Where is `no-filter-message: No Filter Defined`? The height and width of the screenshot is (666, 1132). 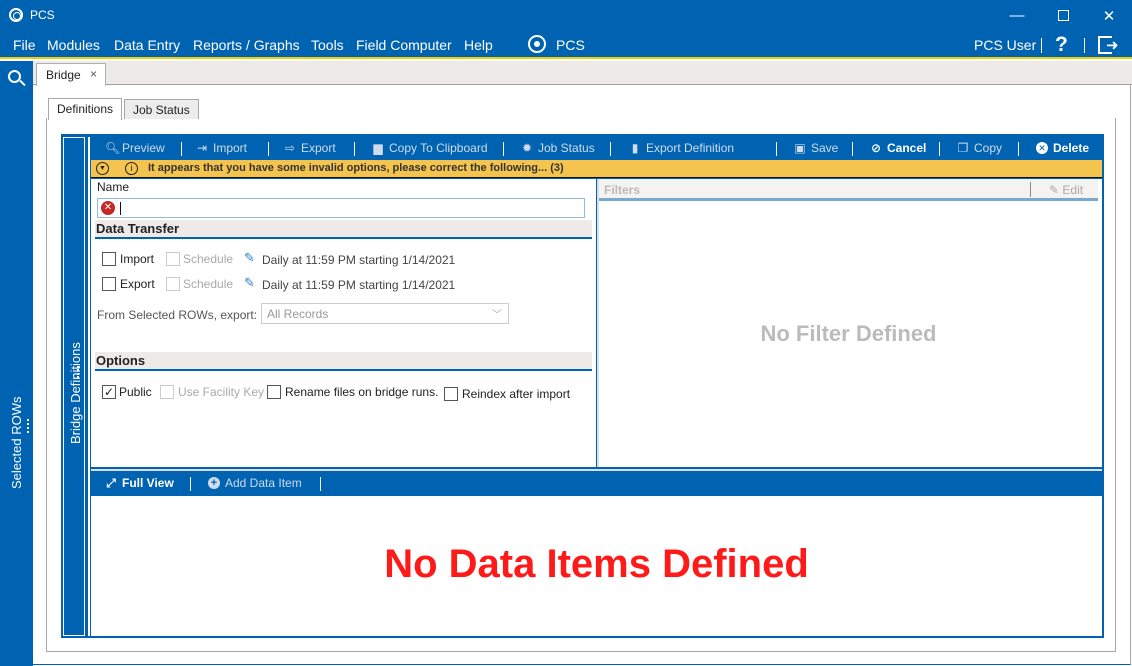 no-filter-message: No Filter Defined is located at coordinates (848, 333).